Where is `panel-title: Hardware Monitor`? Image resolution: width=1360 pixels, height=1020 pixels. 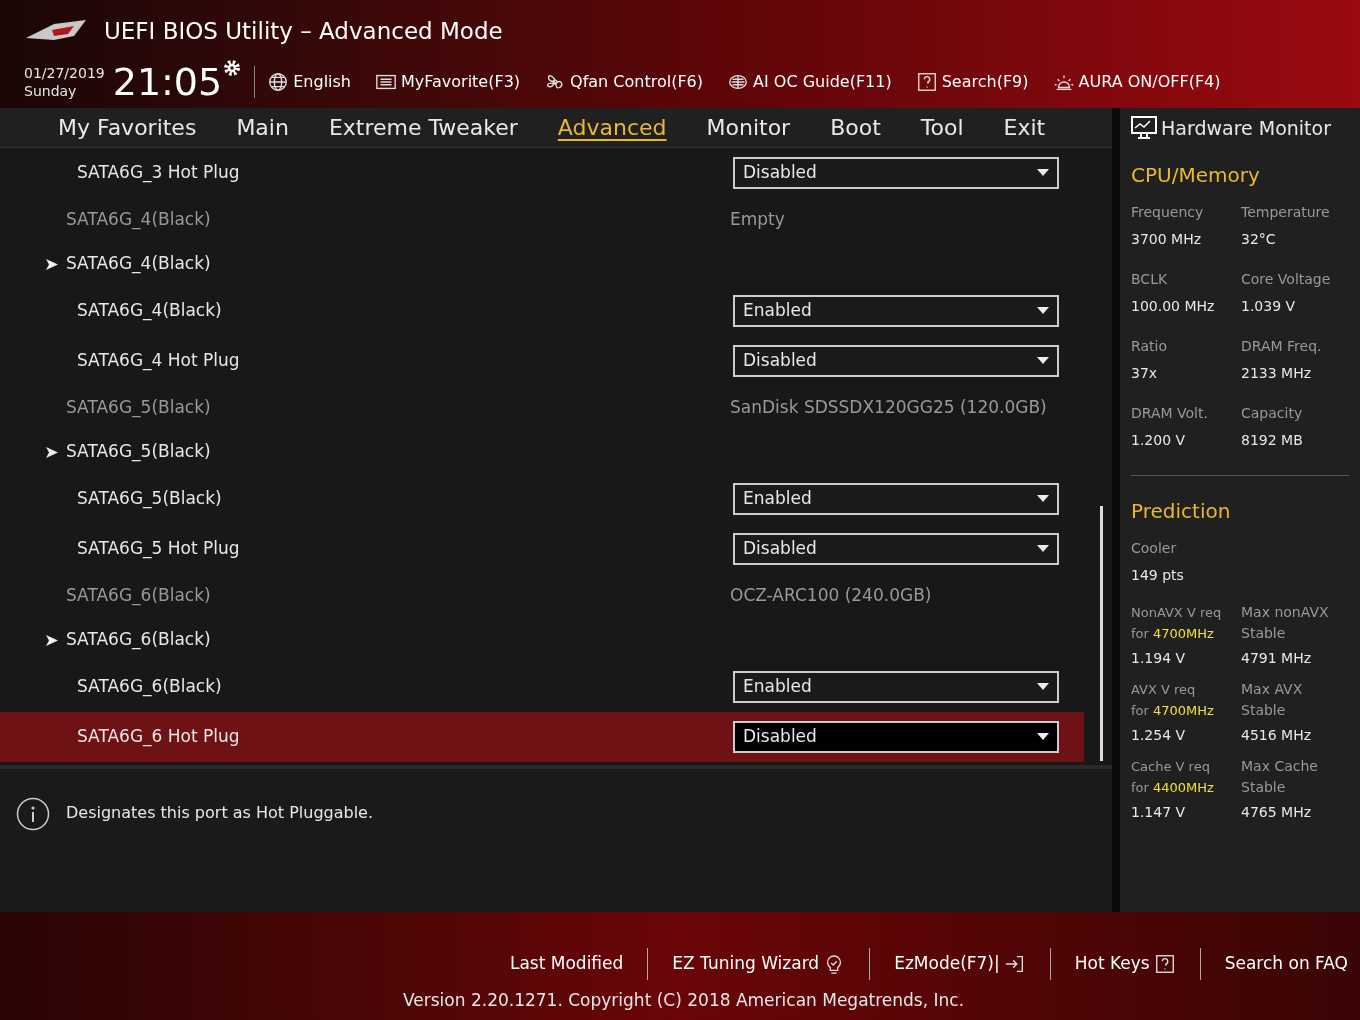 panel-title: Hardware Monitor is located at coordinates (1246, 128).